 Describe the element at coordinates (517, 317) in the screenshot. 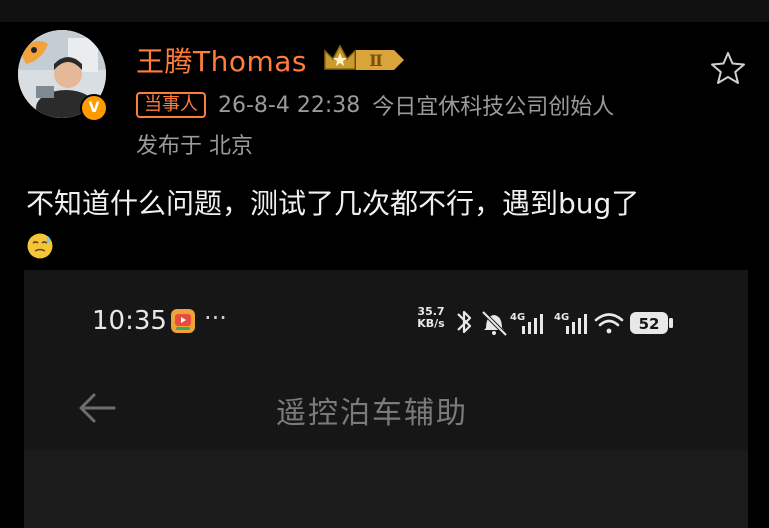

I see `network-type-1: 4G` at that location.